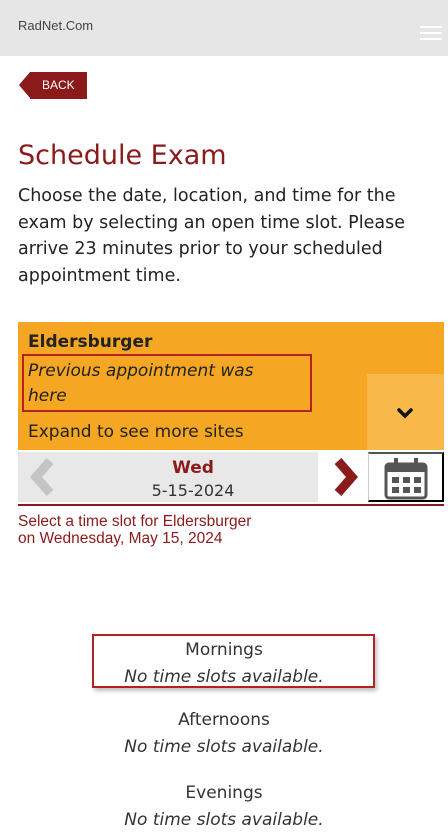 This screenshot has width=448, height=840. What do you see at coordinates (193, 468) in the screenshot?
I see `current-day: Wed` at bounding box center [193, 468].